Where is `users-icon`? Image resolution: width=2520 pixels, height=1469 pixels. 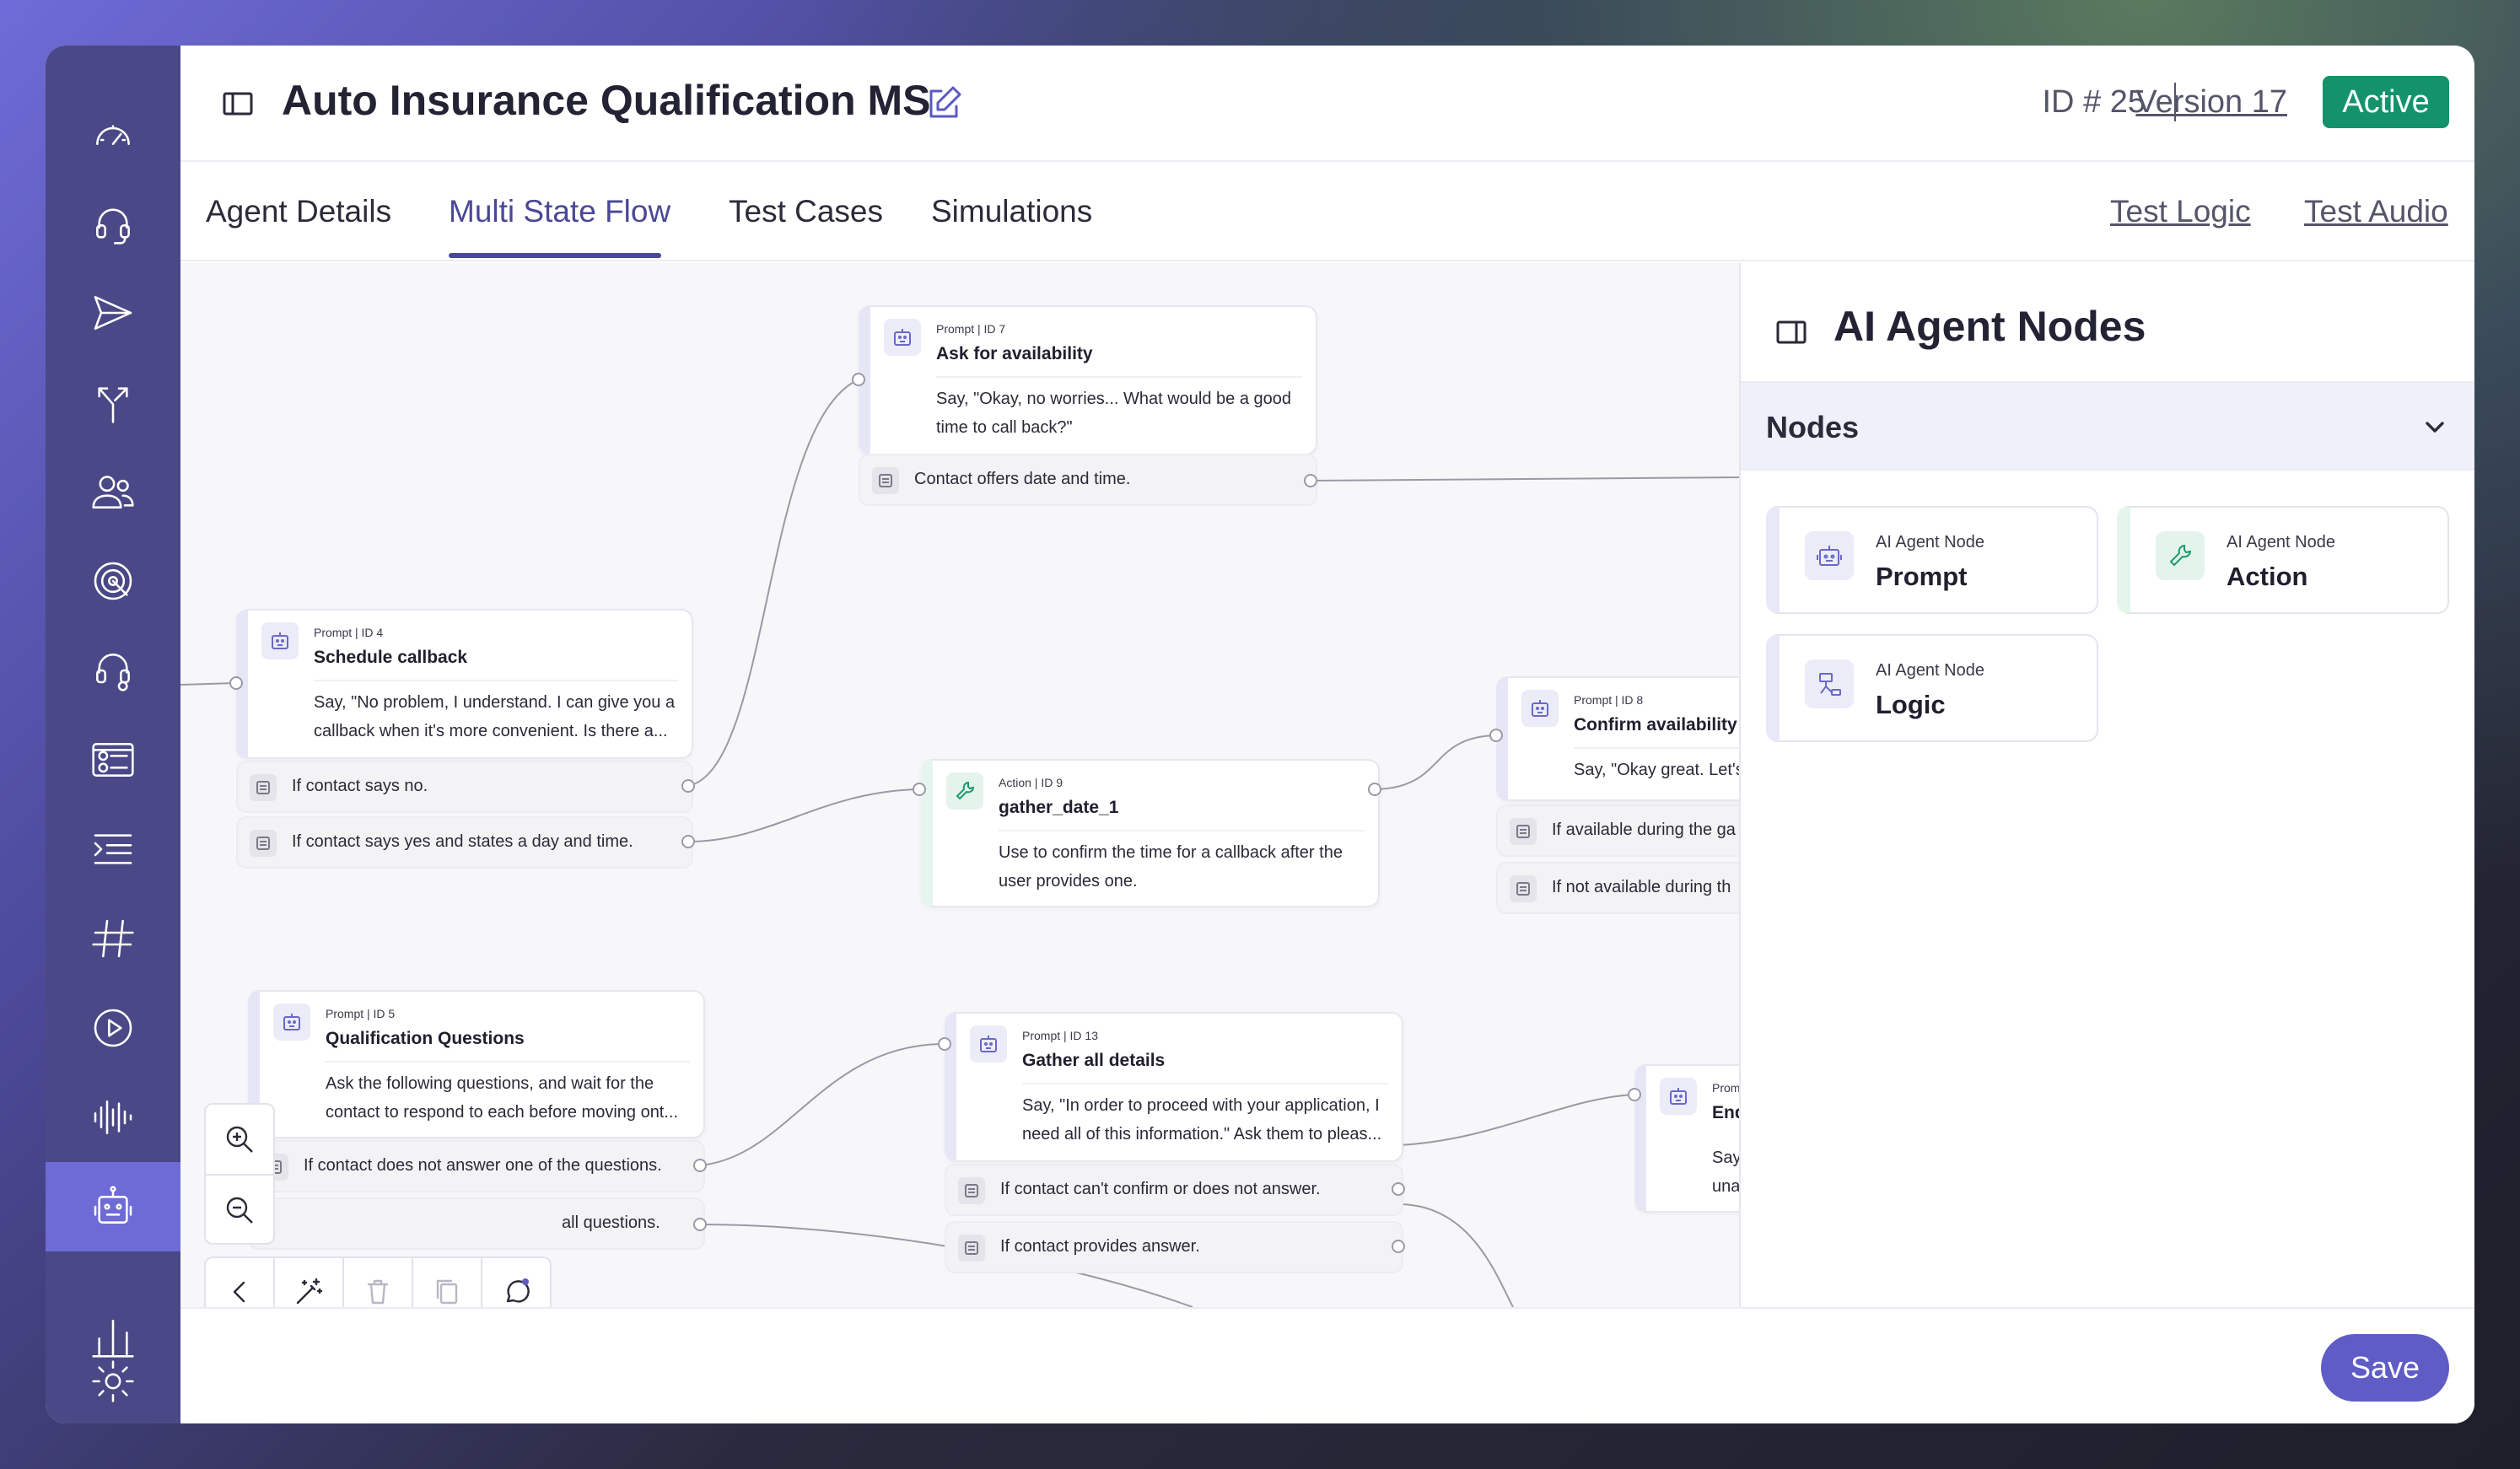
users-icon is located at coordinates (113, 492).